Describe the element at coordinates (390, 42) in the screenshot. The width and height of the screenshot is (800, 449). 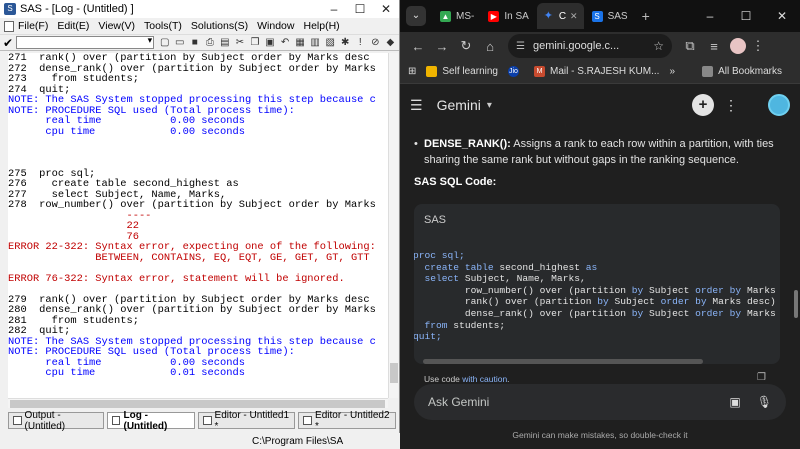
I see `help-icon: ◆` at that location.